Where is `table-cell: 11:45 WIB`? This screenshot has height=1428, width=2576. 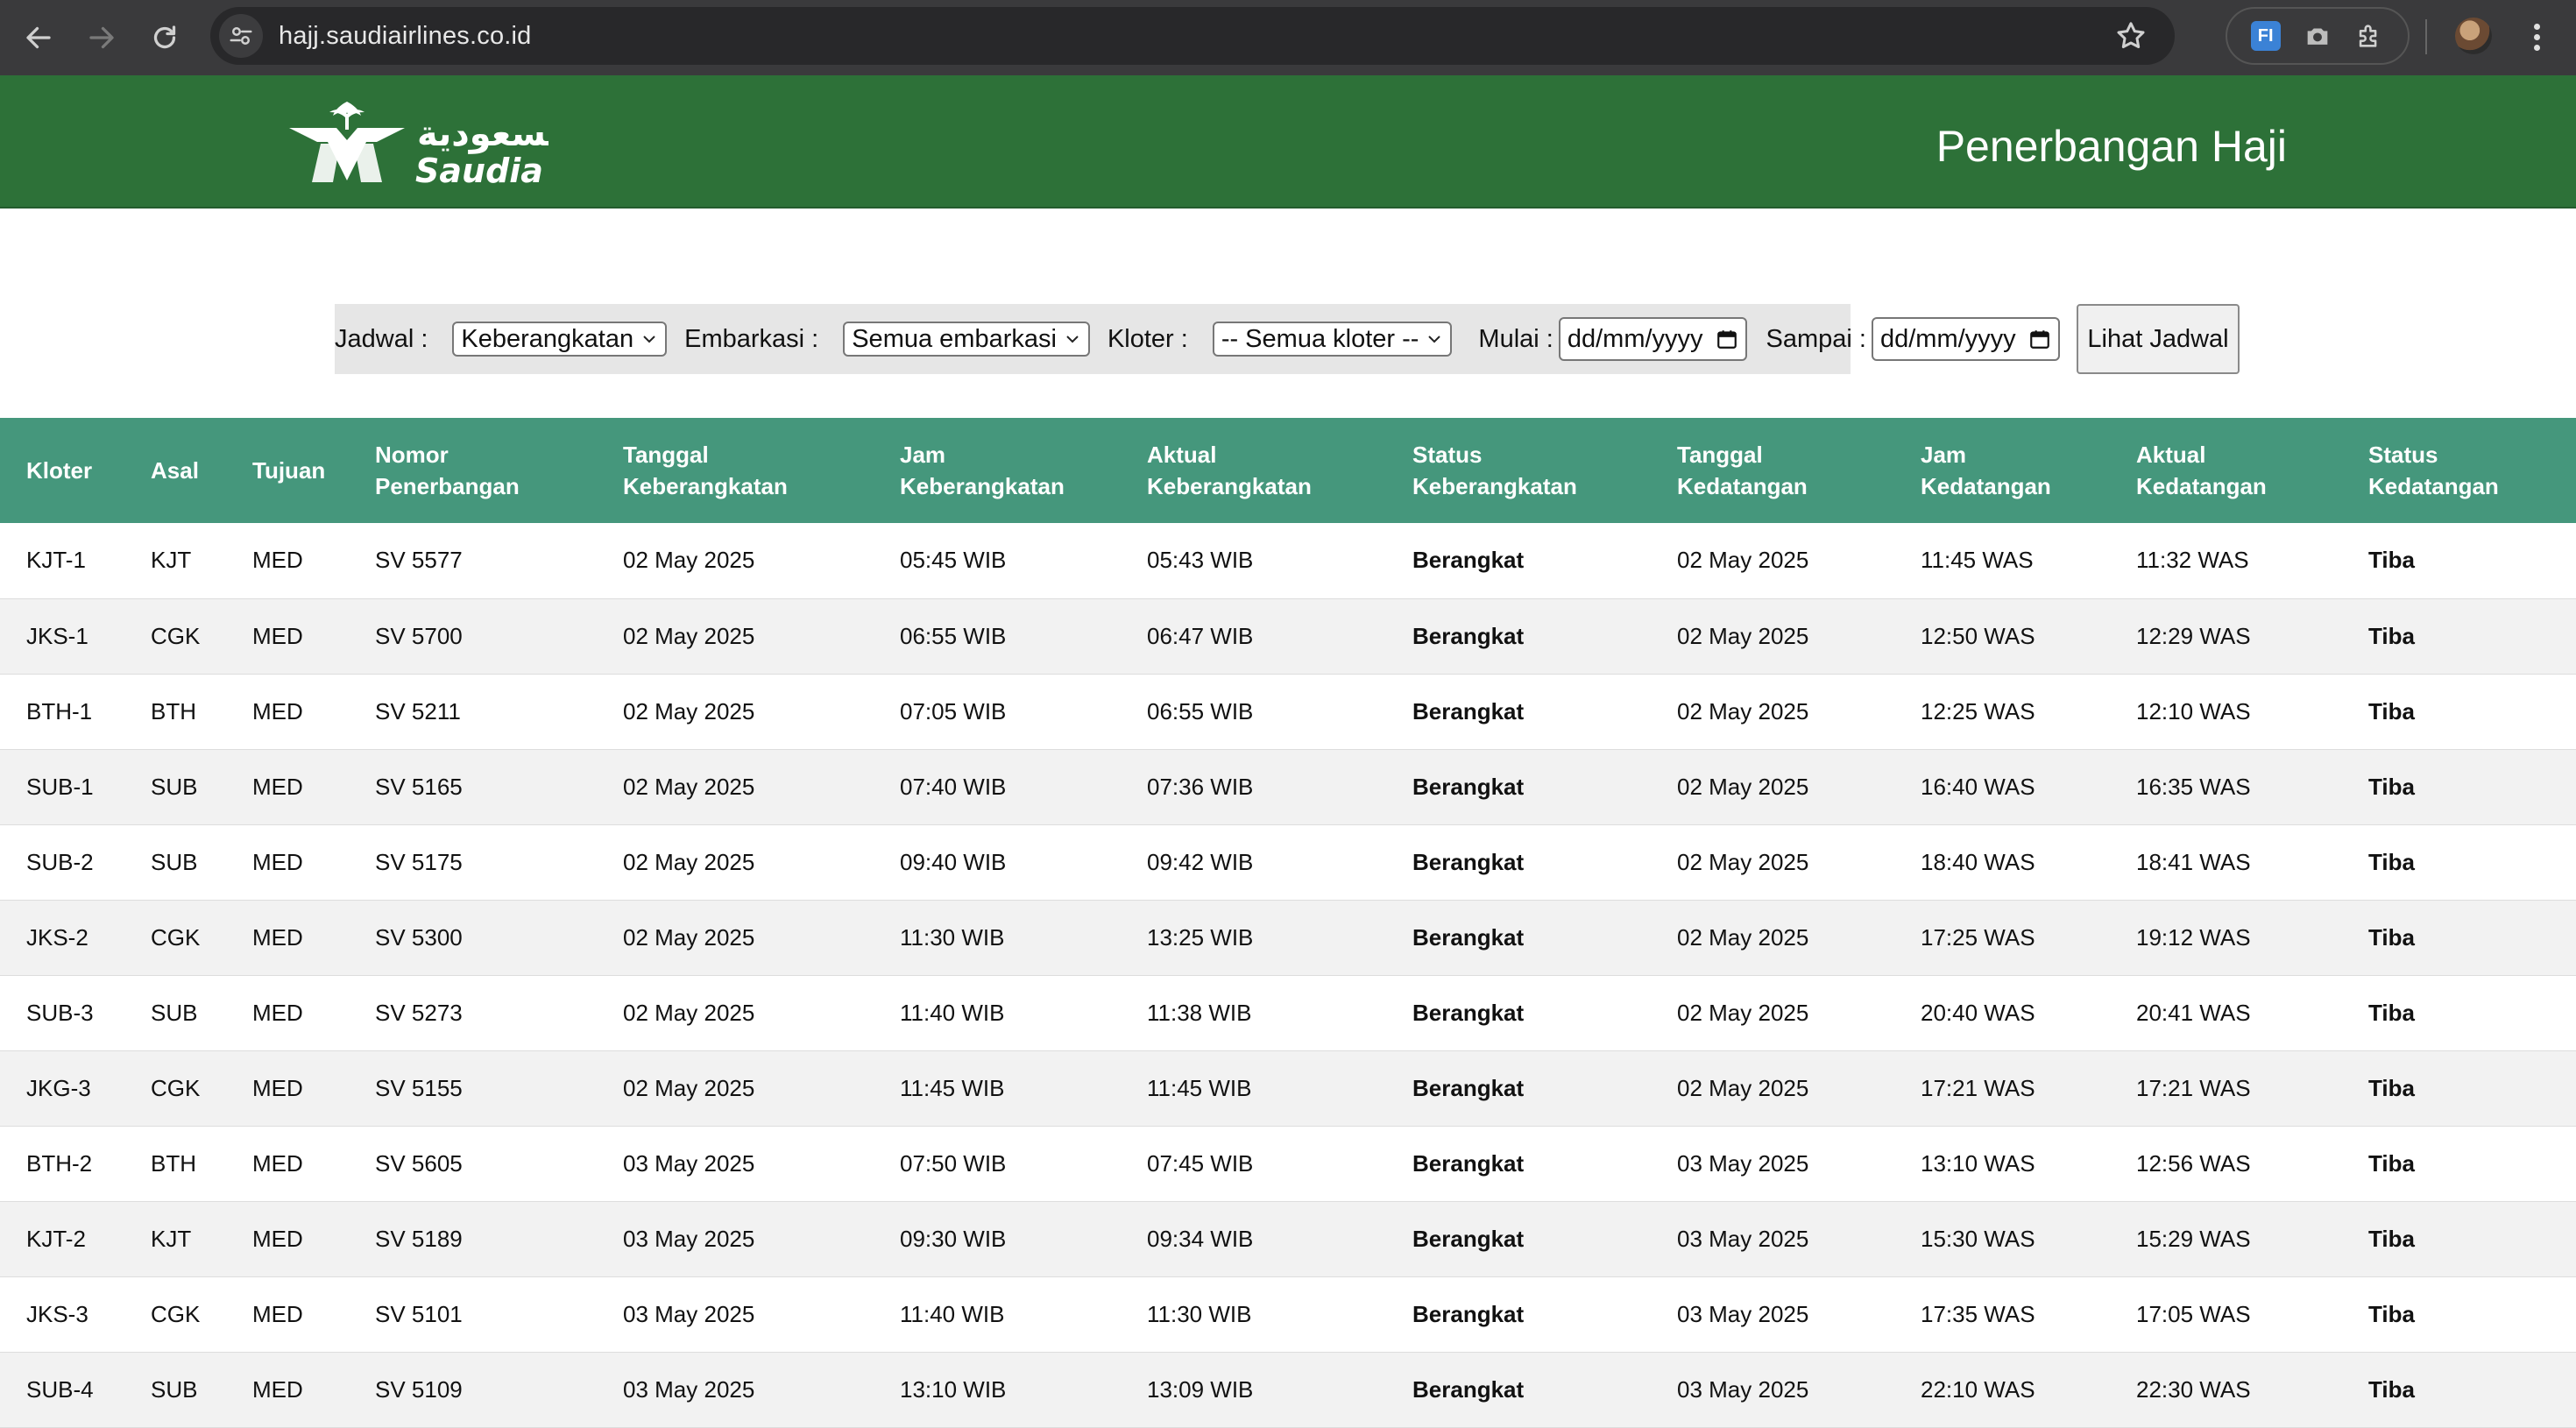 table-cell: 11:45 WIB is located at coordinates (1199, 1087).